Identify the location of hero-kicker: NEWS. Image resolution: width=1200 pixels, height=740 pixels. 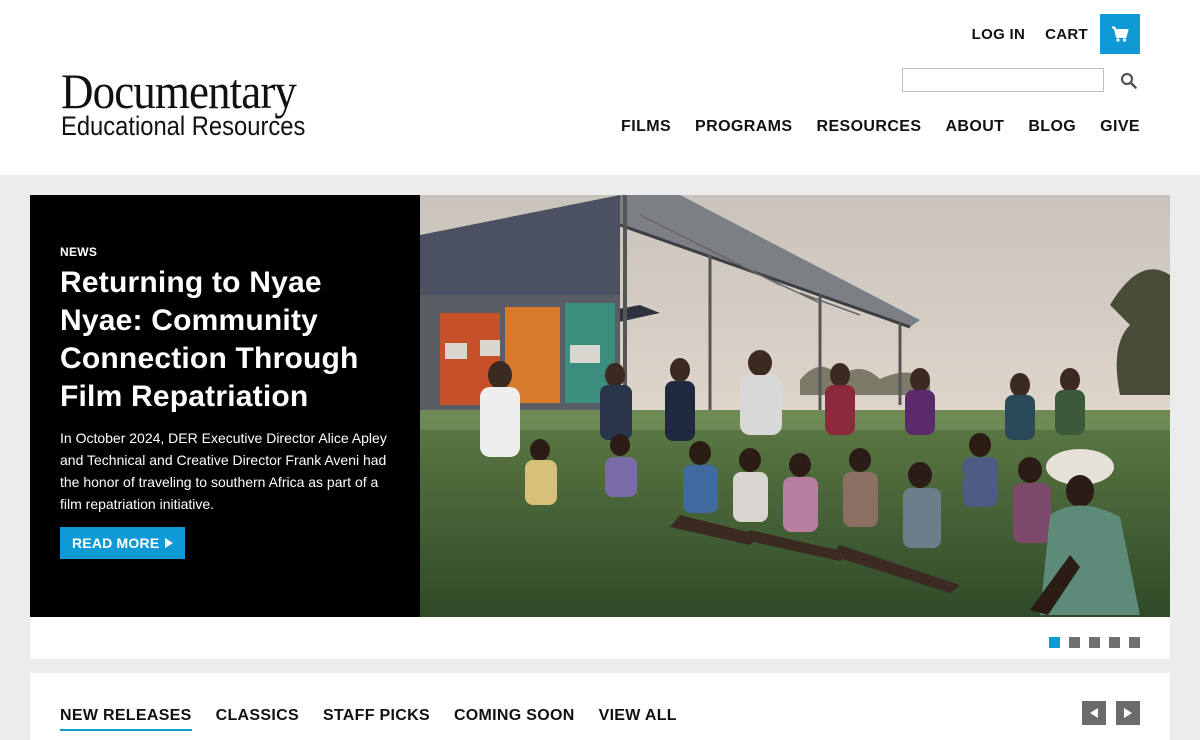
(79, 252).